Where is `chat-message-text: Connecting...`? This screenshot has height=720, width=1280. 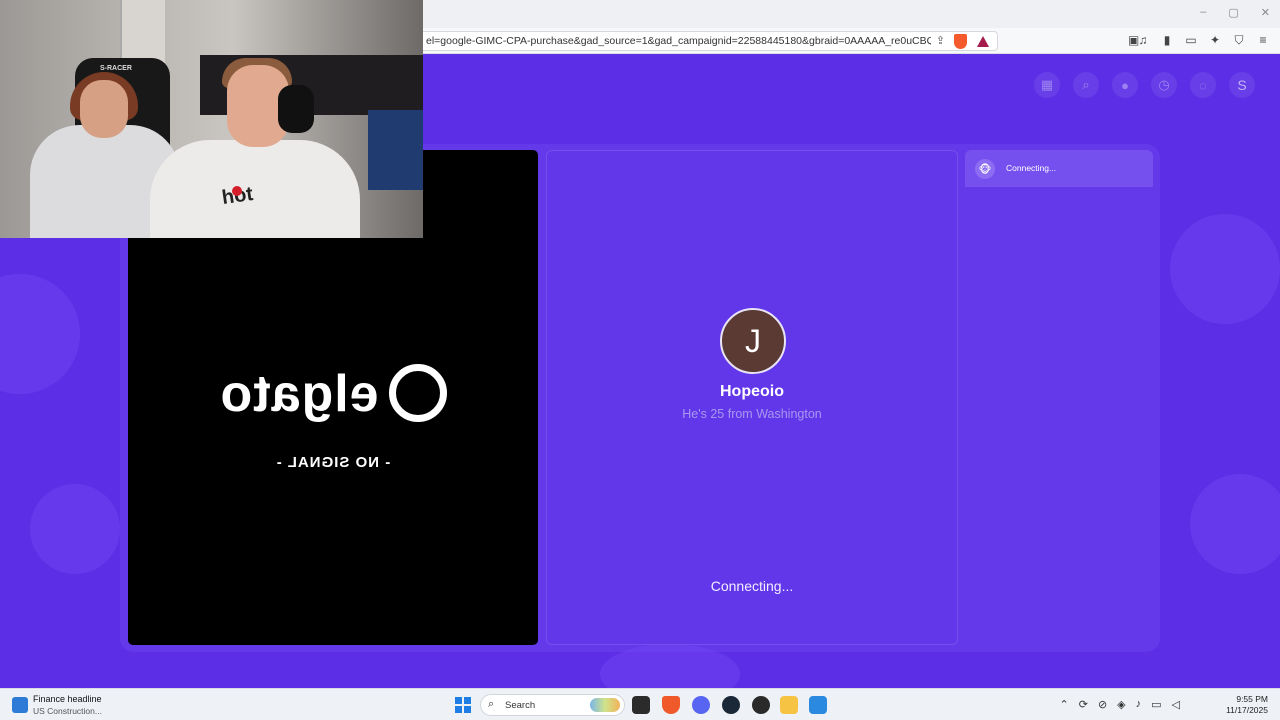 chat-message-text: Connecting... is located at coordinates (1031, 168).